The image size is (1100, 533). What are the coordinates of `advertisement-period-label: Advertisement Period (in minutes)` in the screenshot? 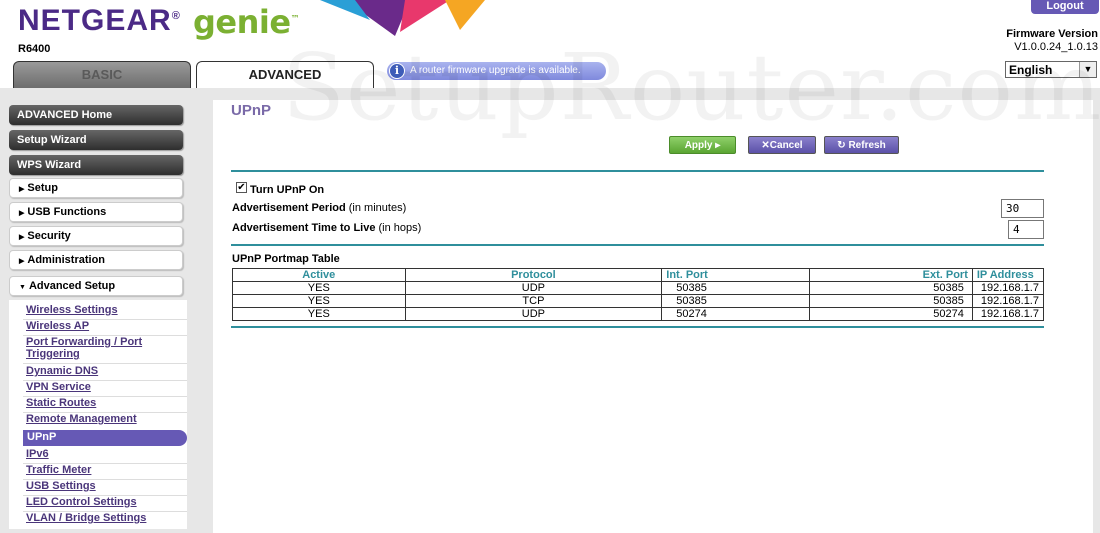 It's located at (319, 208).